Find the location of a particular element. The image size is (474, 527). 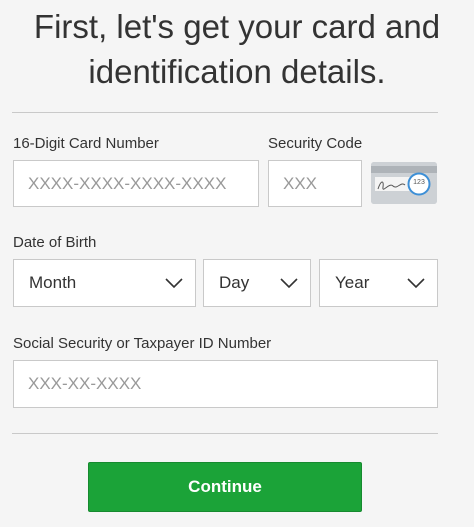

security-code-label: Security Code is located at coordinates (315, 143).